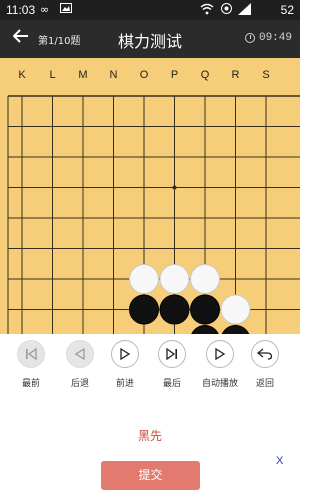  Describe the element at coordinates (144, 75) in the screenshot. I see `column-label-o: O` at that location.